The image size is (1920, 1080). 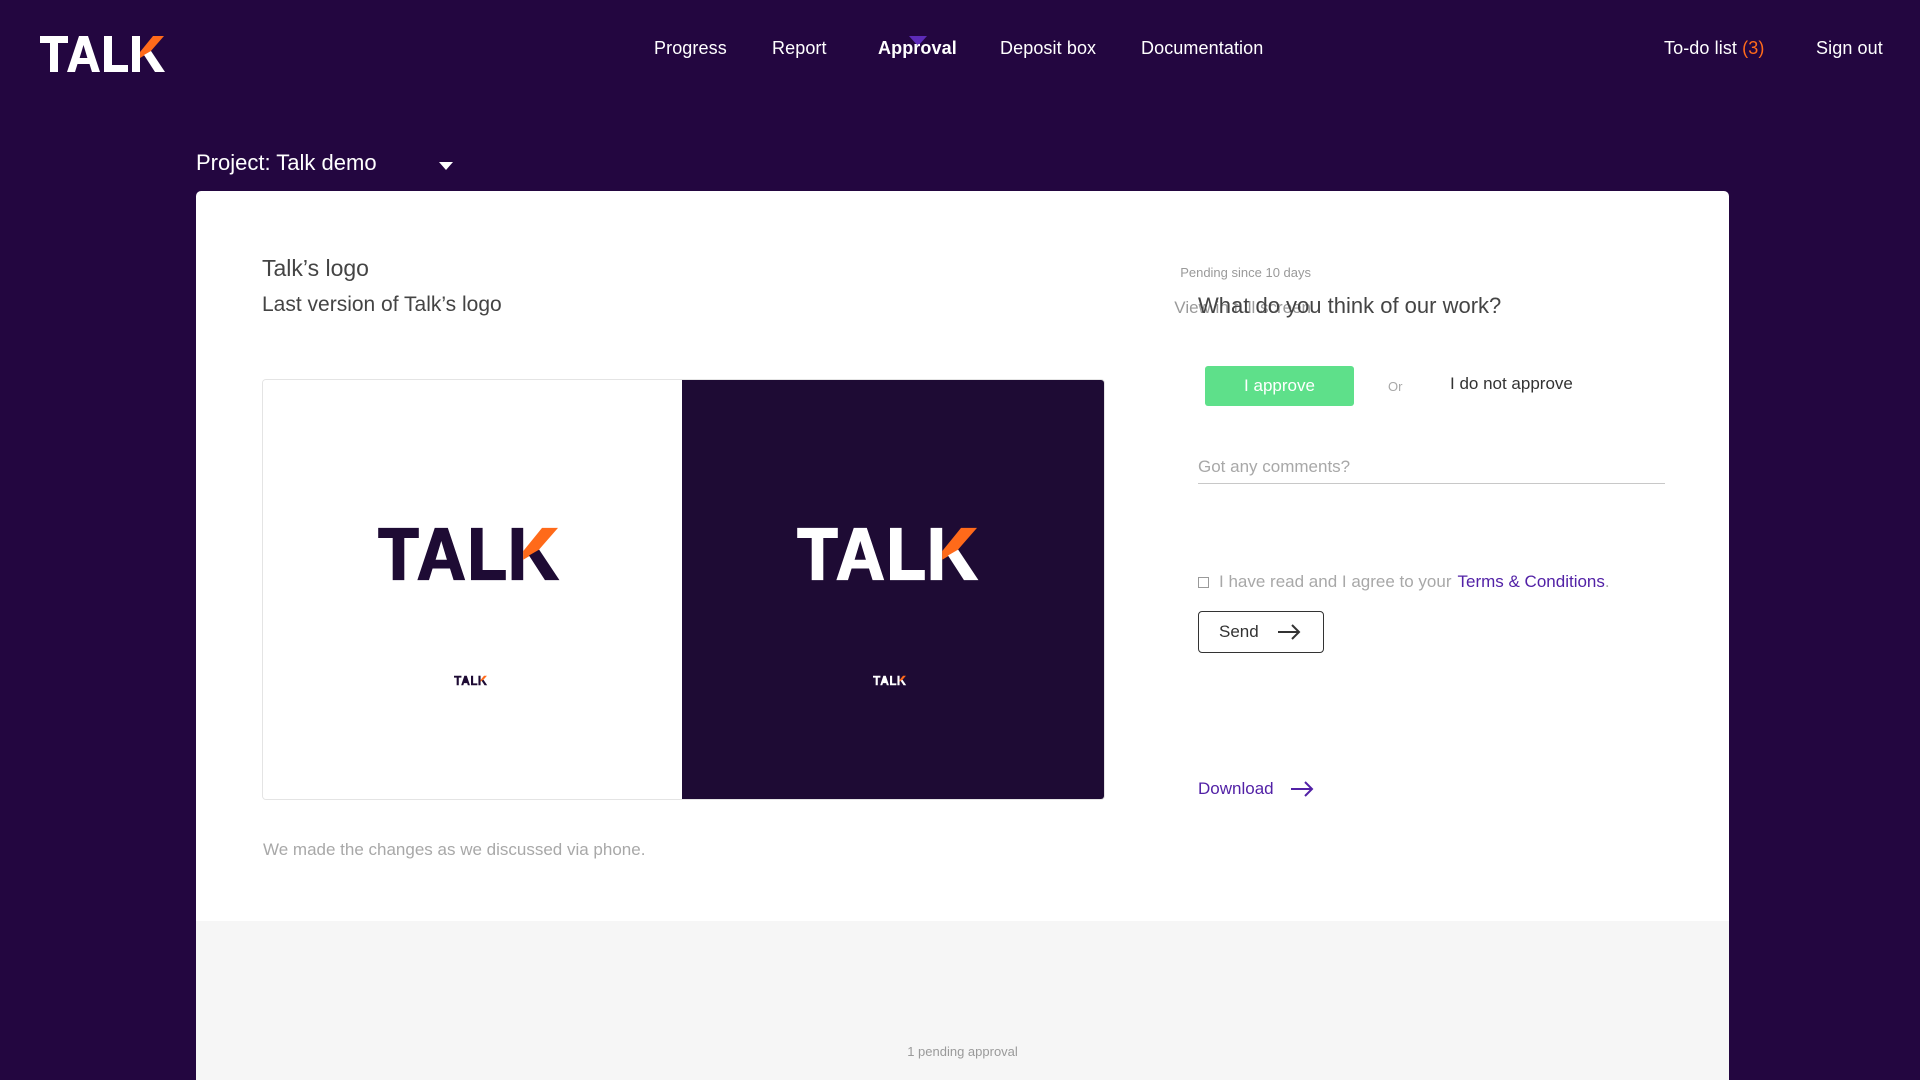 What do you see at coordinates (1202, 48) in the screenshot?
I see `nav-documentation: Documentation` at bounding box center [1202, 48].